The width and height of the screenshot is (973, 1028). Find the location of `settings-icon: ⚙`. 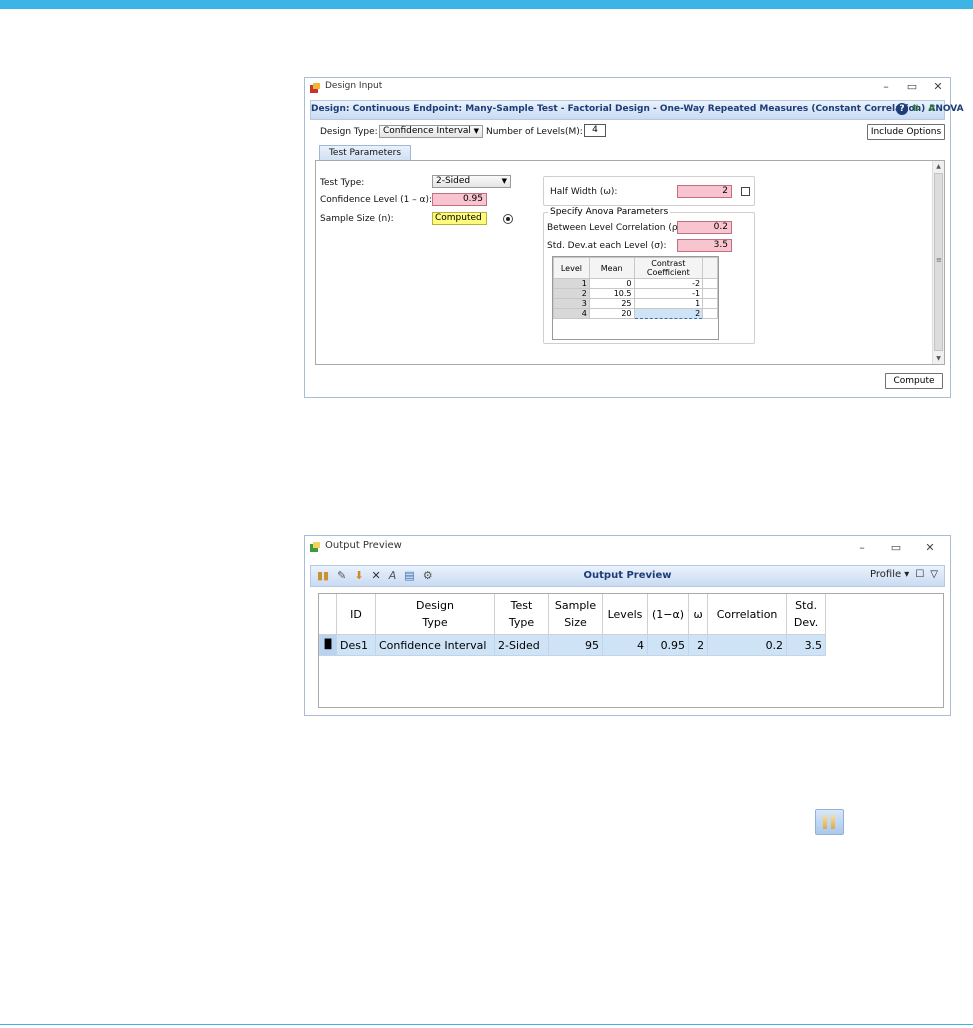

settings-icon: ⚙ is located at coordinates (428, 575).